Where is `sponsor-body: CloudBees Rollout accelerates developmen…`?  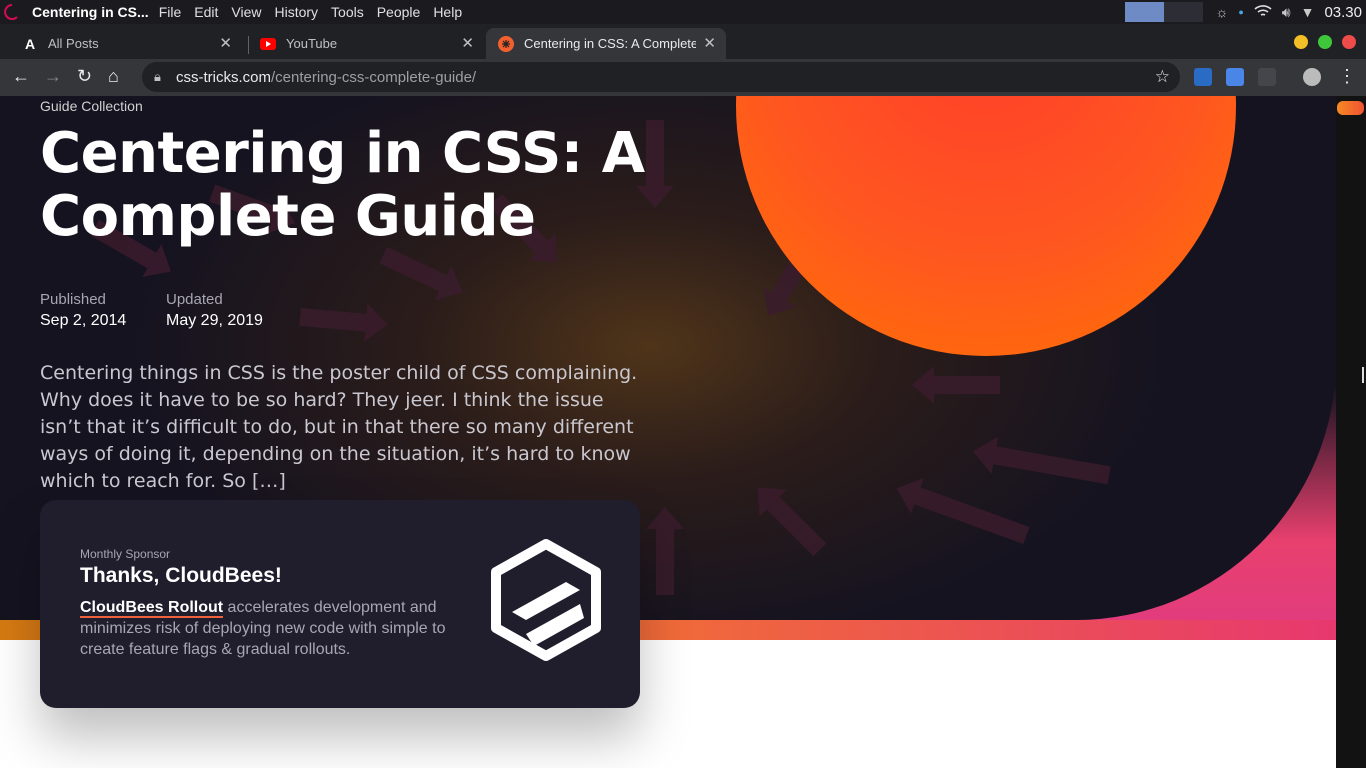 sponsor-body: CloudBees Rollout accelerates developmen… is located at coordinates (270, 628).